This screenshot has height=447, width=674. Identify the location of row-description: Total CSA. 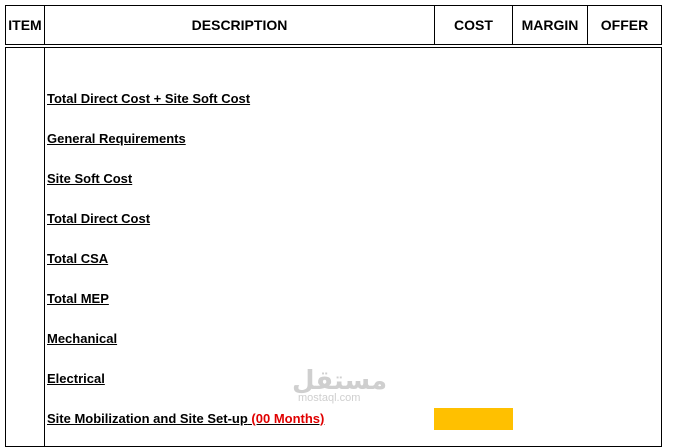
(78, 258).